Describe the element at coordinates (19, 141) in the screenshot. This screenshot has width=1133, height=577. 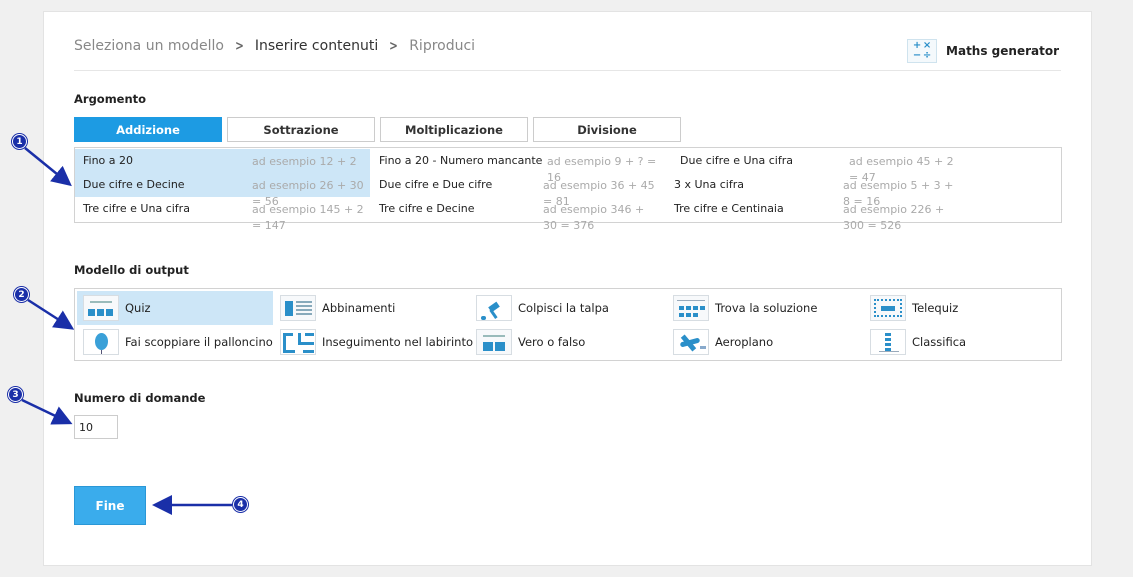
I see `annotation-marker-1: 1` at that location.